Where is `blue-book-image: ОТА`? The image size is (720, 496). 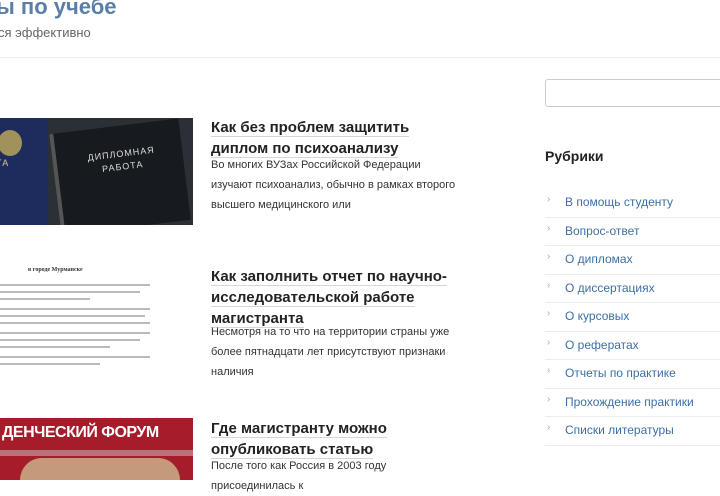
blue-book-image: ОТА is located at coordinates (24, 171).